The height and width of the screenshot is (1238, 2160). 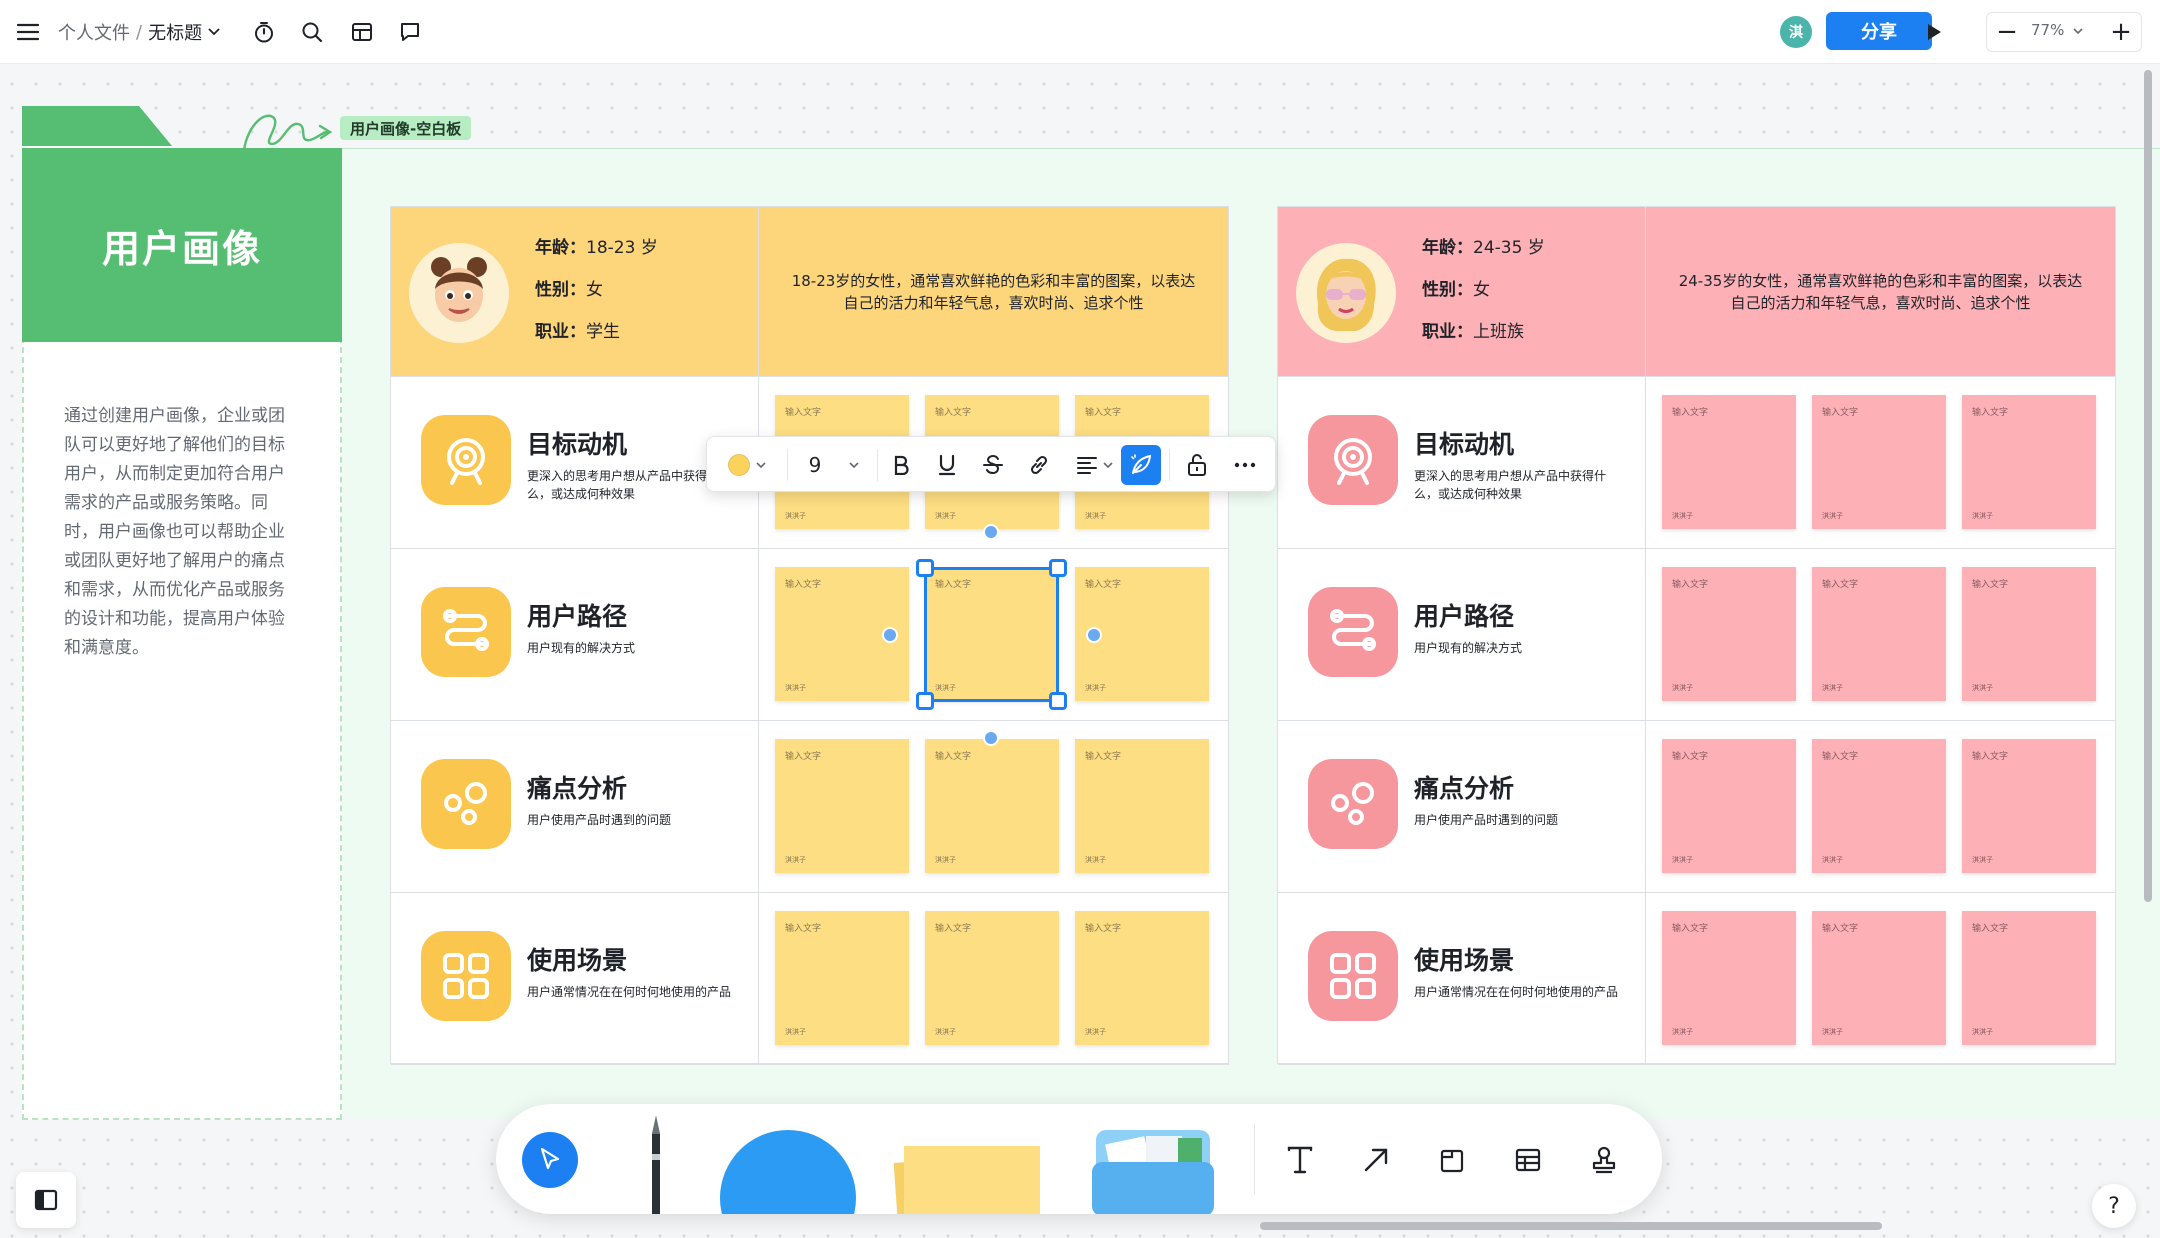 I want to click on menu-icon, so click(x=28, y=32).